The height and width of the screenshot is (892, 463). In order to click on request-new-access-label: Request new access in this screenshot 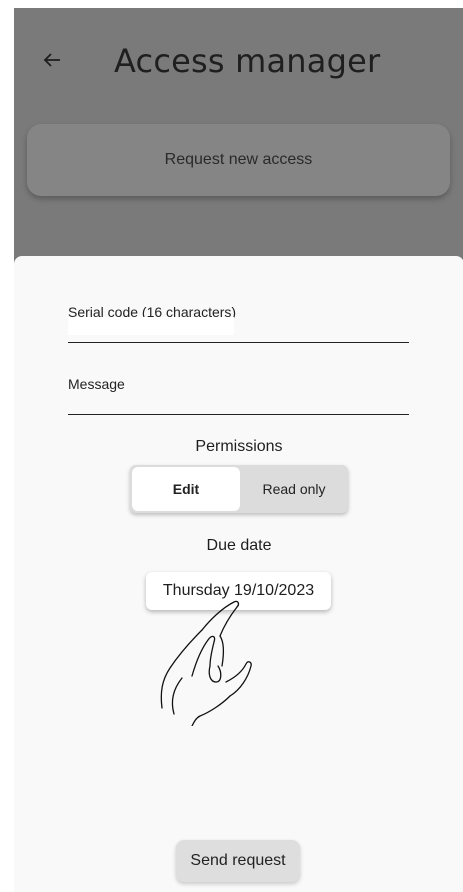, I will do `click(238, 159)`.